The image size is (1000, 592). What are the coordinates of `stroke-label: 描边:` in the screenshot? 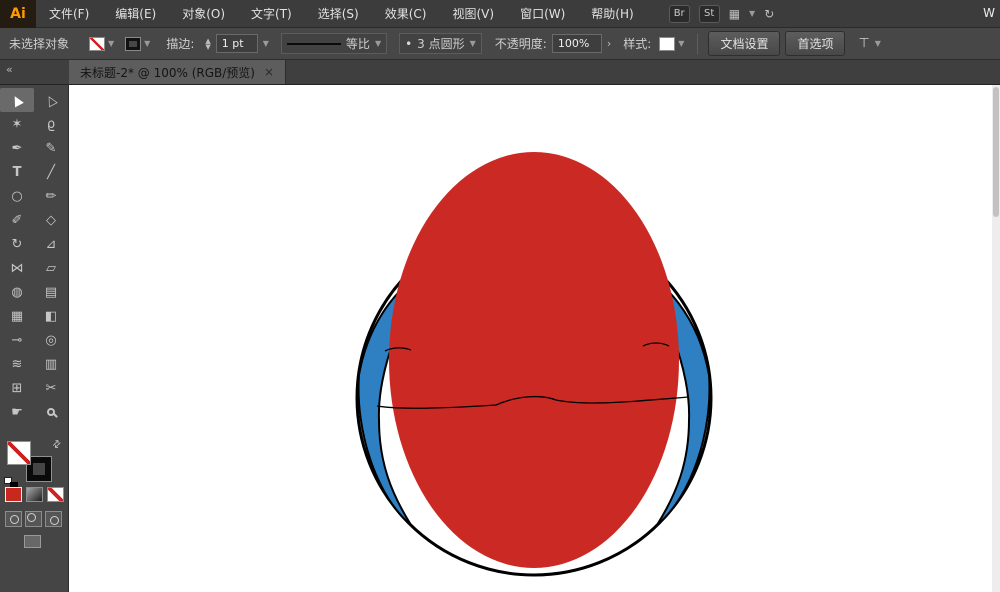 It's located at (180, 44).